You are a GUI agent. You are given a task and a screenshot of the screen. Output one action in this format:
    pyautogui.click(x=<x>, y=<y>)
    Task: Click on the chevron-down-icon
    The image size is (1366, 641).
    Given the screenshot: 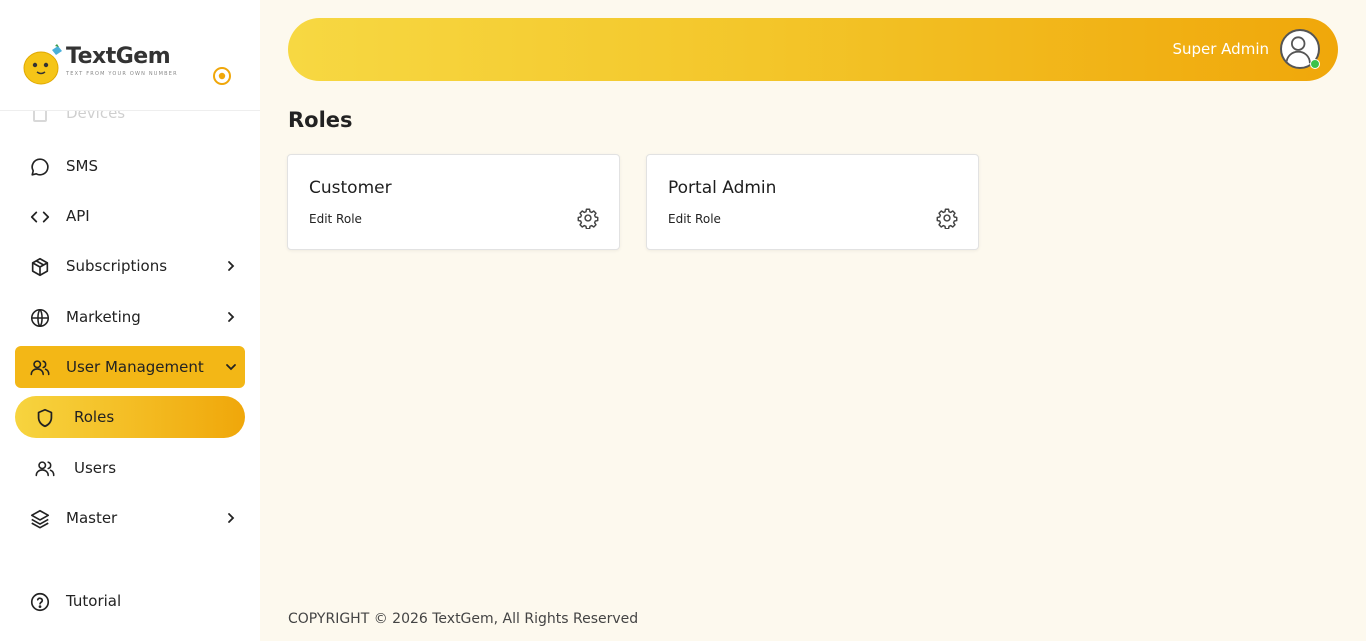 What is the action you would take?
    pyautogui.click(x=231, y=367)
    